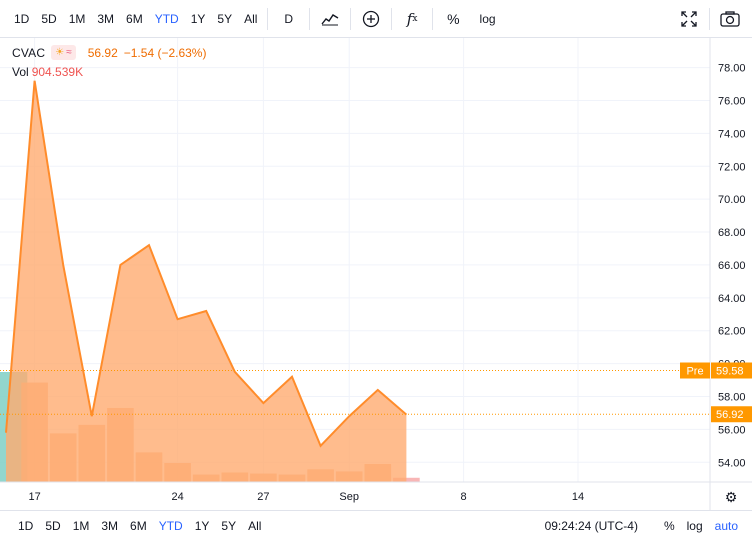  What do you see at coordinates (488, 19) in the screenshot?
I see `log-button: log` at bounding box center [488, 19].